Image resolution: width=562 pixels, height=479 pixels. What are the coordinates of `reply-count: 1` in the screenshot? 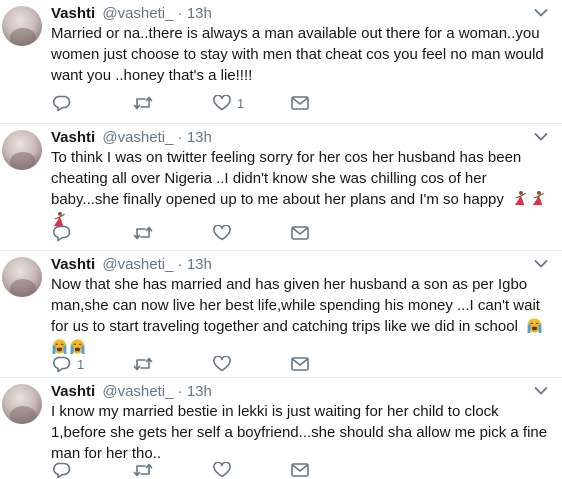 It's located at (81, 364).